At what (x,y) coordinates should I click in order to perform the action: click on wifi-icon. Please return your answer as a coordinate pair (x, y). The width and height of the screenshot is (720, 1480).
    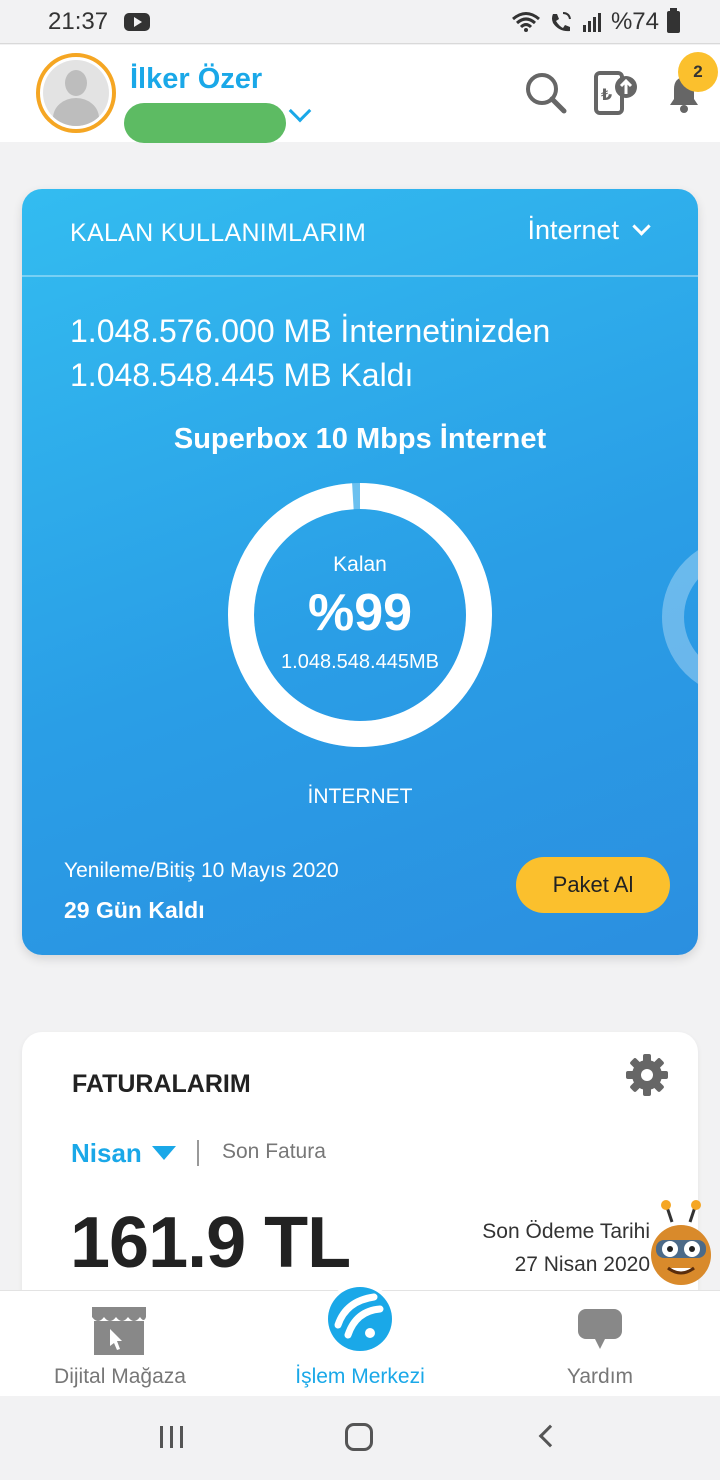
    Looking at the image, I should click on (525, 22).